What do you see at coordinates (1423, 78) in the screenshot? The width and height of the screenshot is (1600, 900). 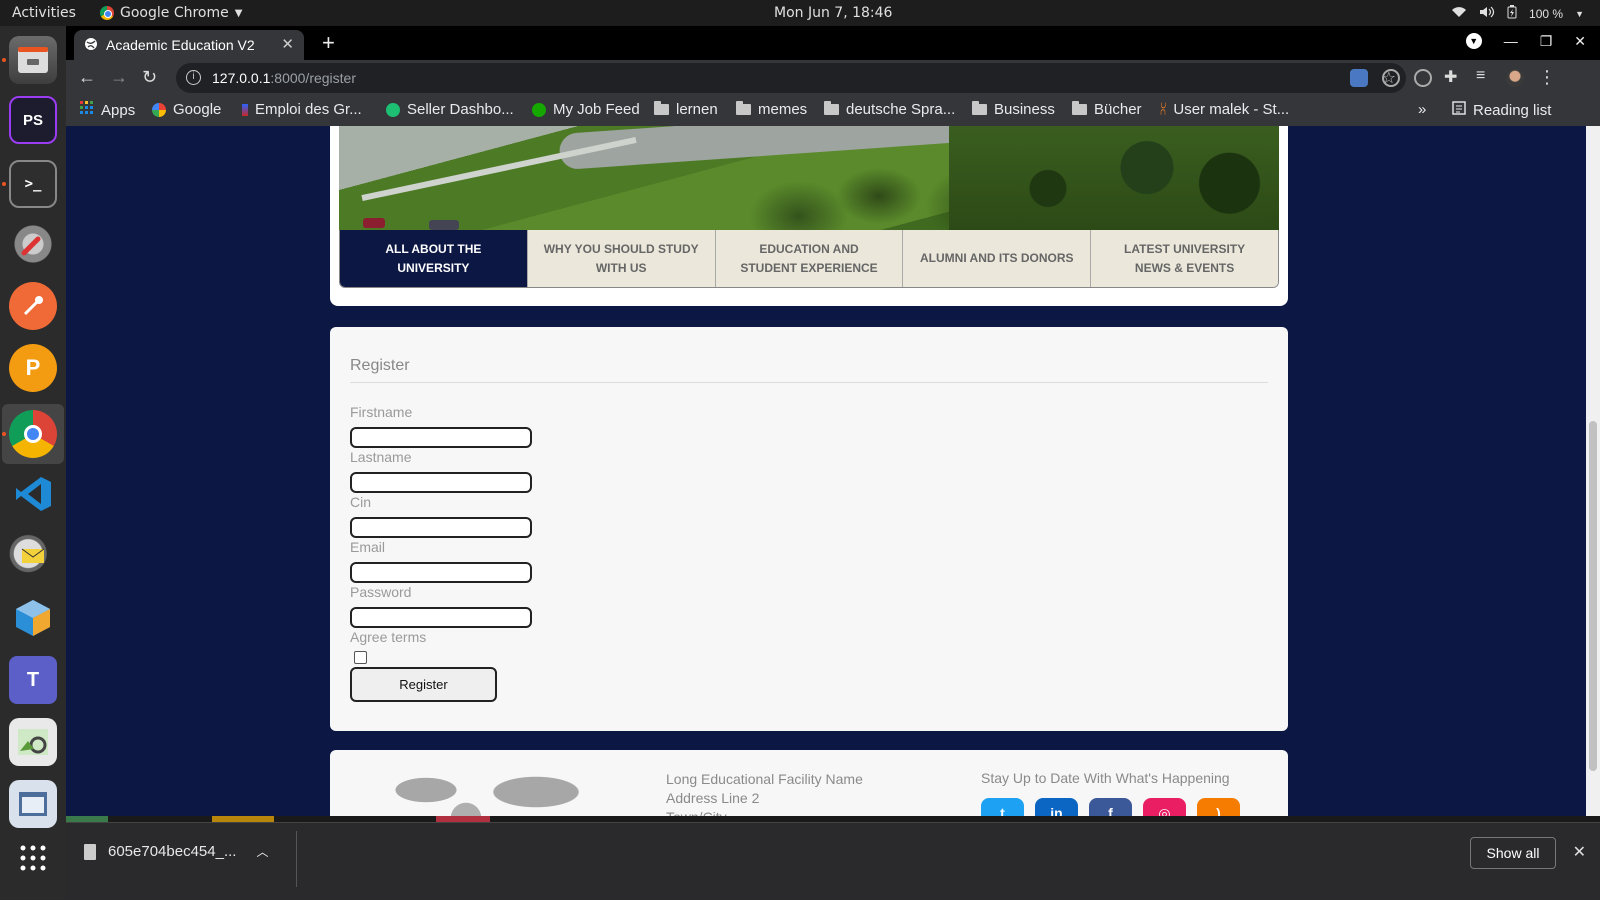 I see `extension-script-icon` at bounding box center [1423, 78].